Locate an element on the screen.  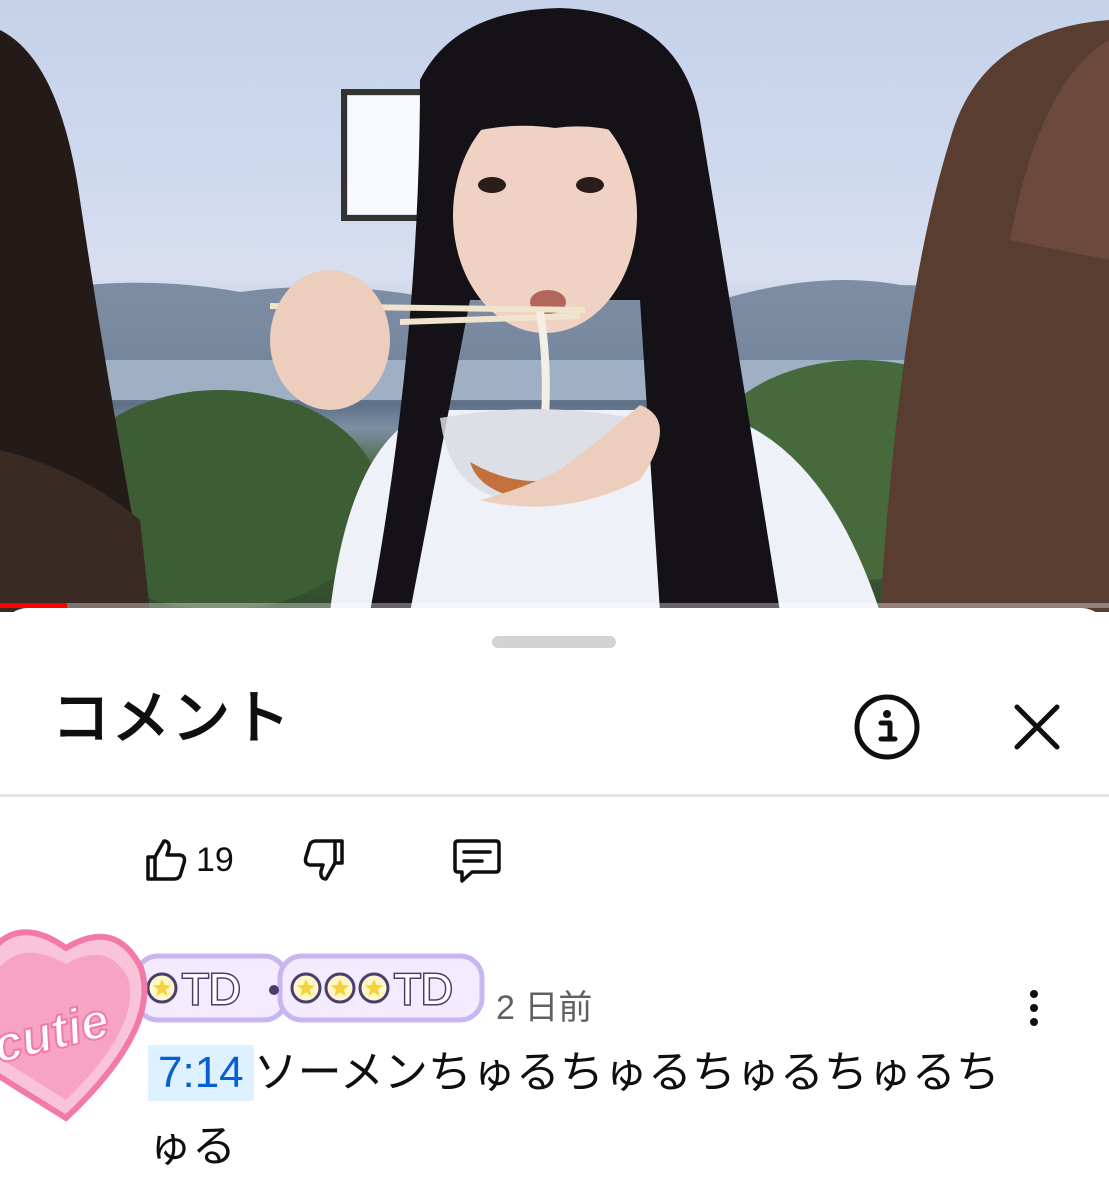
dislike-button is located at coordinates (375, 860).